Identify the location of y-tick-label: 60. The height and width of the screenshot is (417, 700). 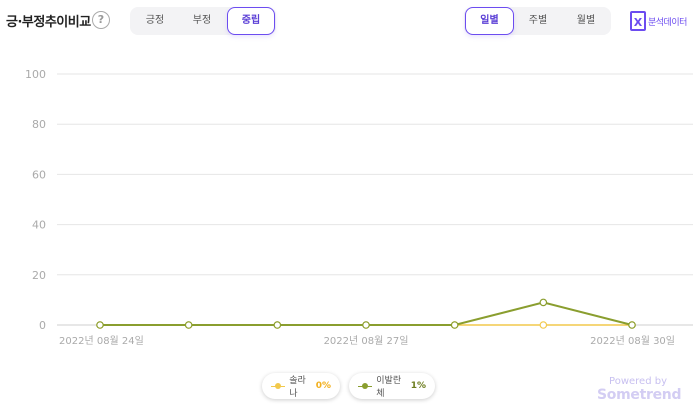
(39, 174).